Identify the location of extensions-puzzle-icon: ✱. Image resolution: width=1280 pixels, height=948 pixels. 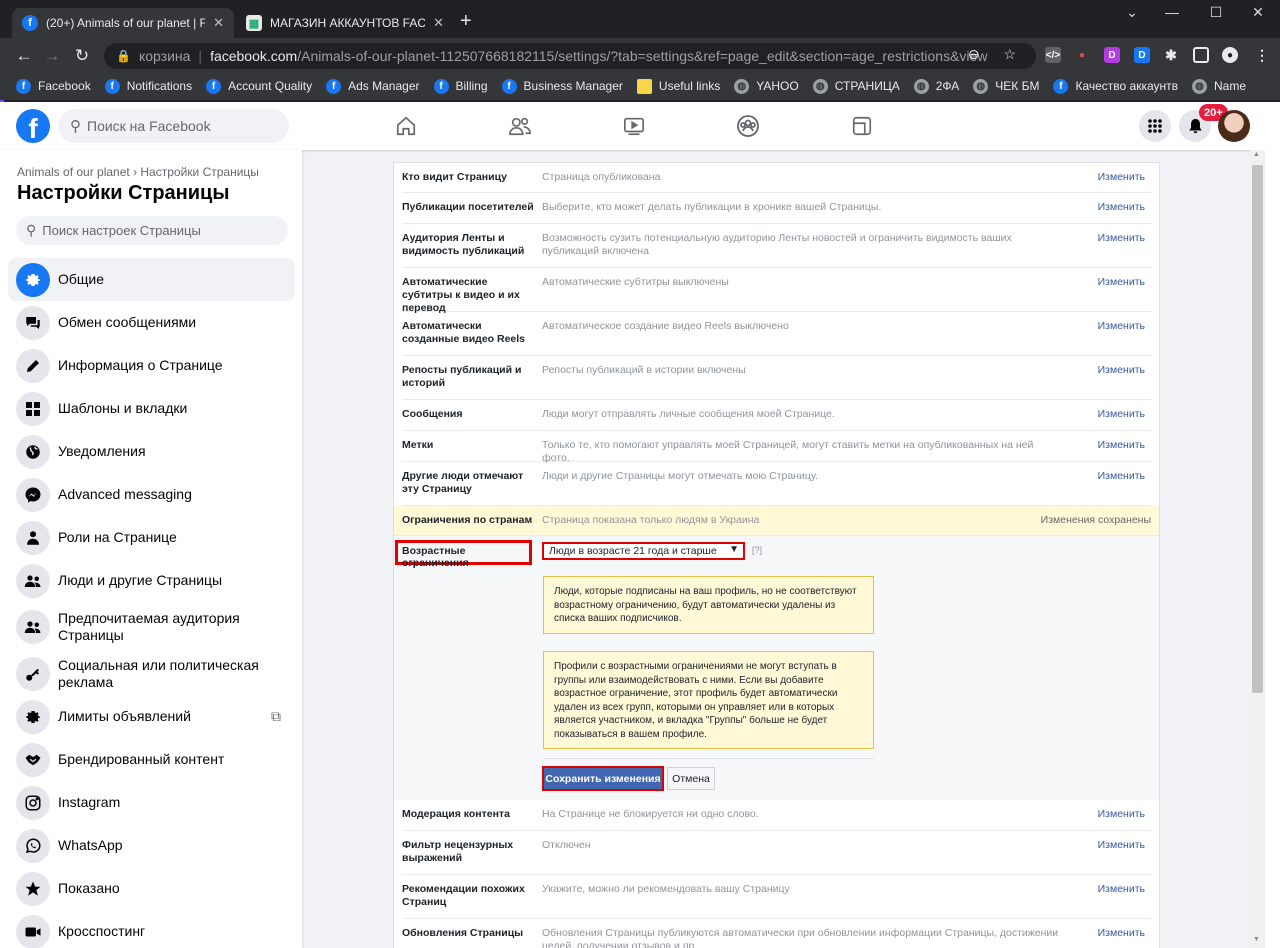
(1171, 55).